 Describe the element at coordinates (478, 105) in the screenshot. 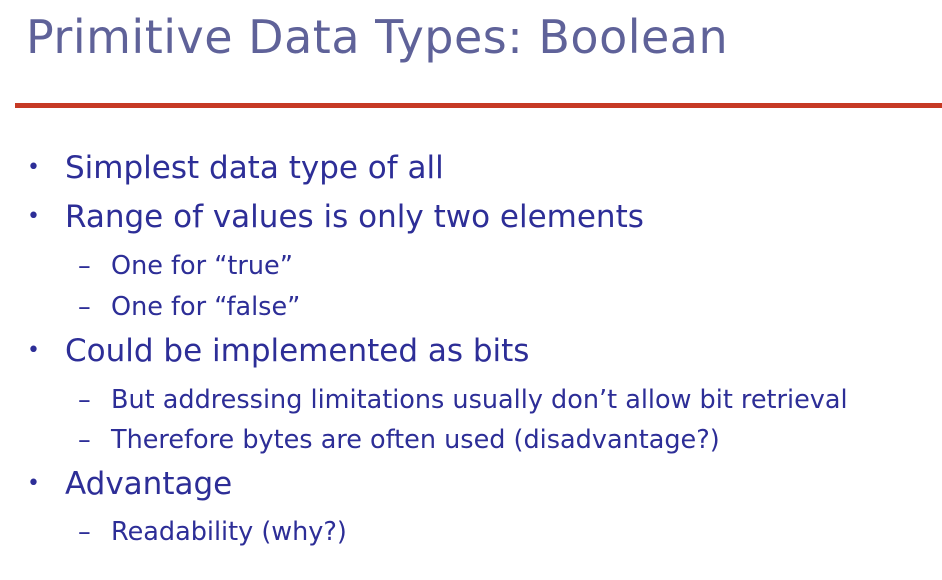

I see `title-divider` at that location.